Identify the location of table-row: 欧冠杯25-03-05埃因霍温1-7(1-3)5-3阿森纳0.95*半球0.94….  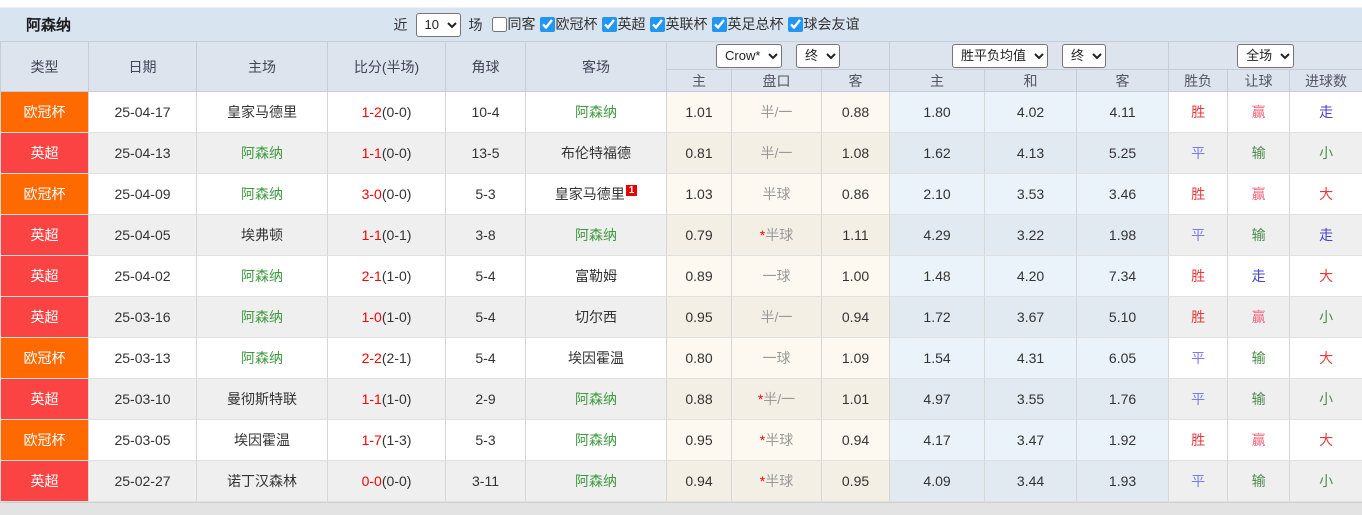
(681, 440).